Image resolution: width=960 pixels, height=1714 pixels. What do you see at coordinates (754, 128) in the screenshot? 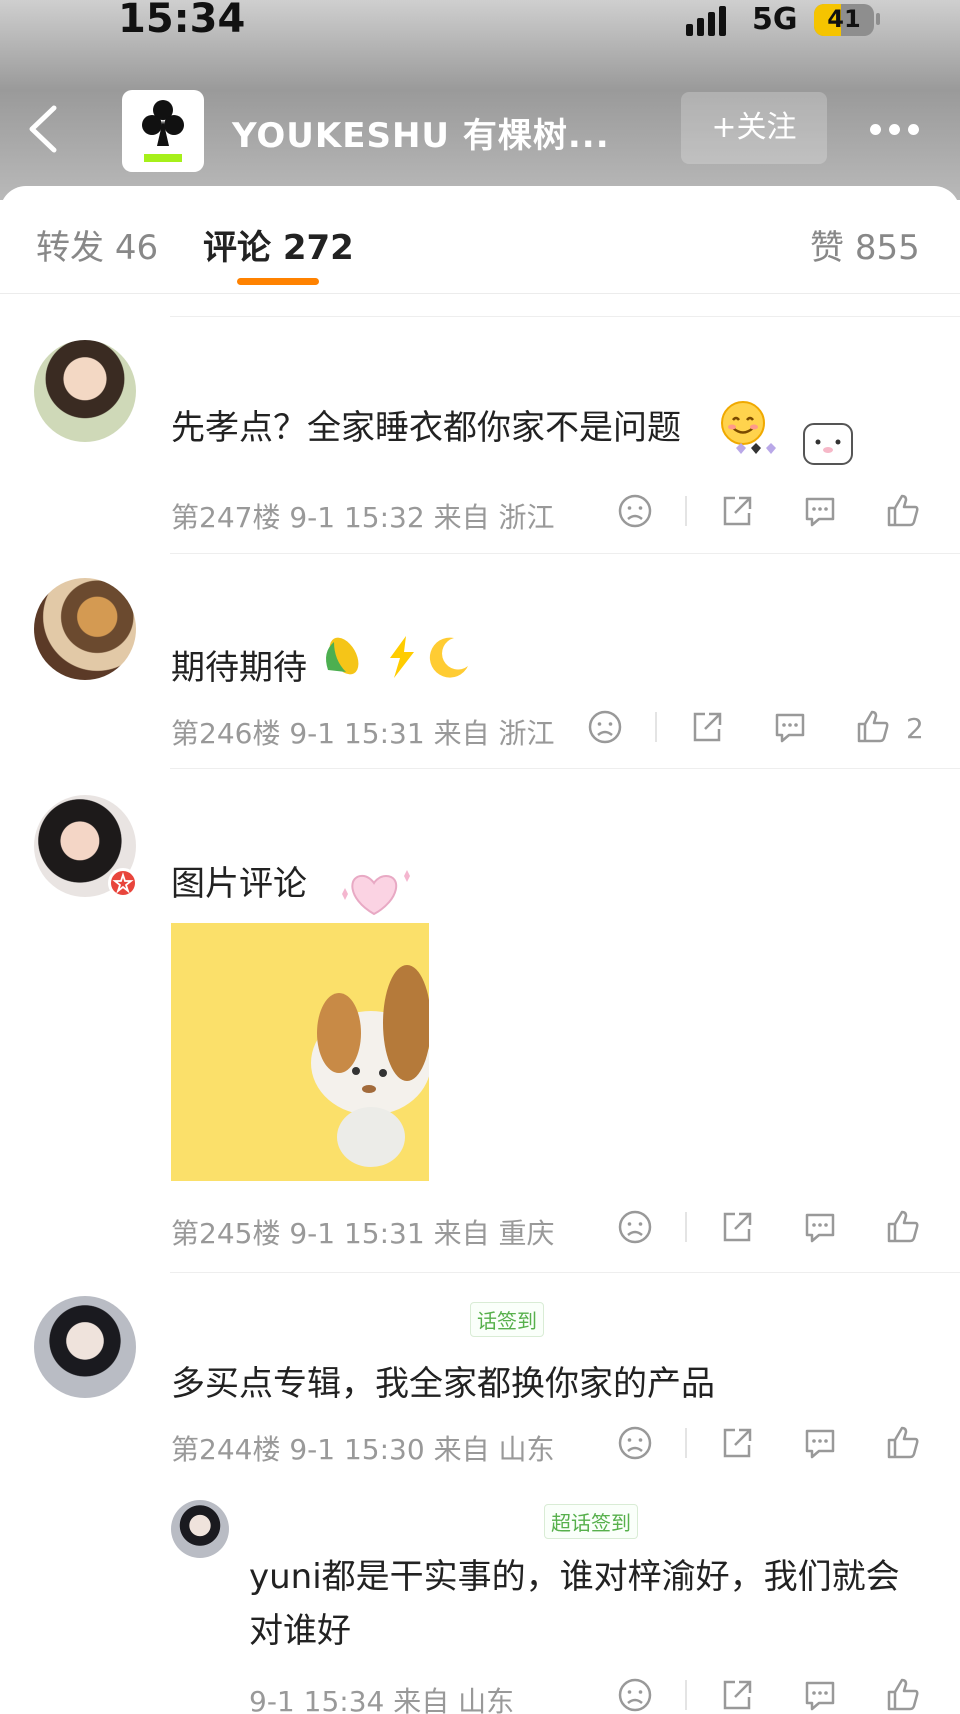
I see `follow-button: +关注` at bounding box center [754, 128].